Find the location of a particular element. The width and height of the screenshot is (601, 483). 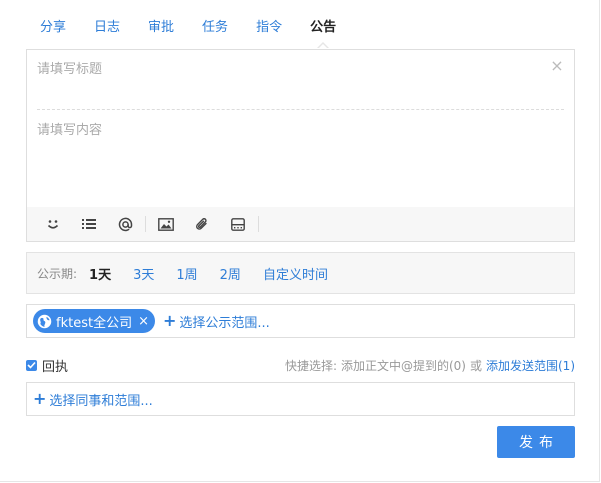

period-option-1day: 1天 is located at coordinates (100, 273).